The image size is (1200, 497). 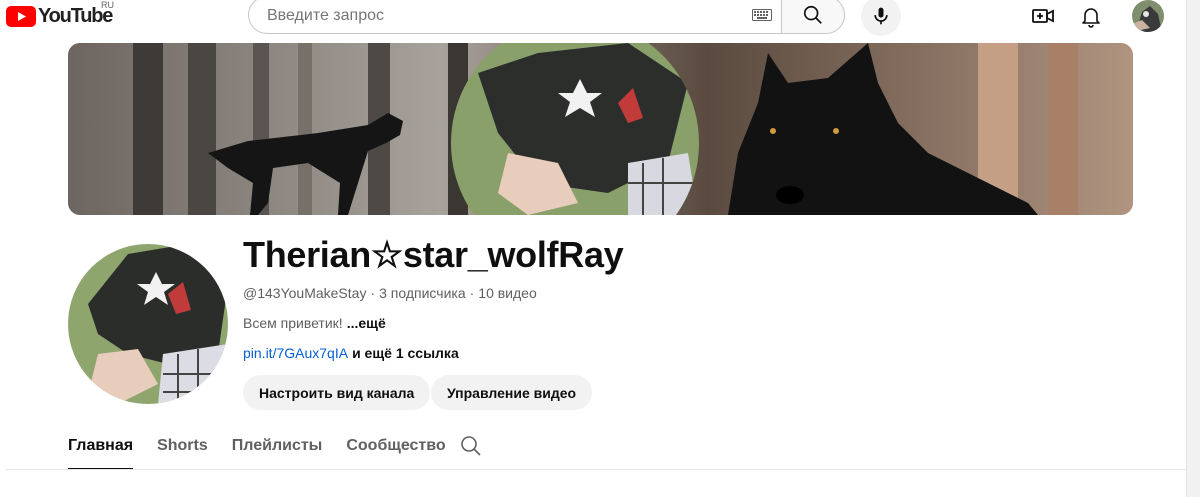 What do you see at coordinates (366, 323) in the screenshot?
I see `description-more-link: ...ещё` at bounding box center [366, 323].